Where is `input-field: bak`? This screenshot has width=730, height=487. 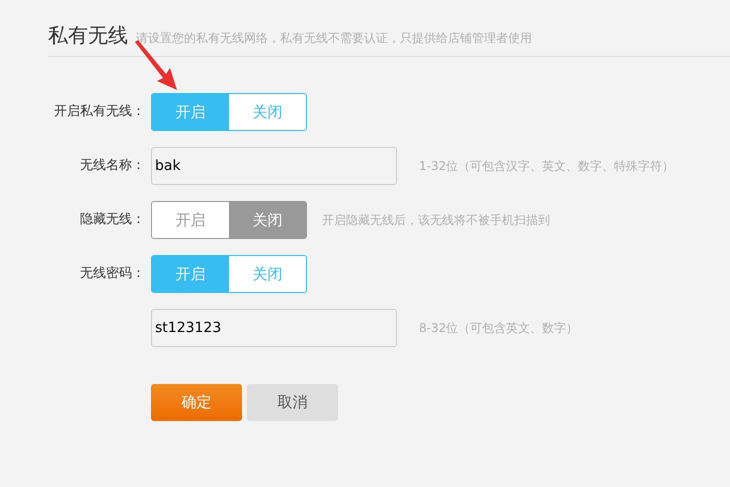 input-field: bak is located at coordinates (274, 166).